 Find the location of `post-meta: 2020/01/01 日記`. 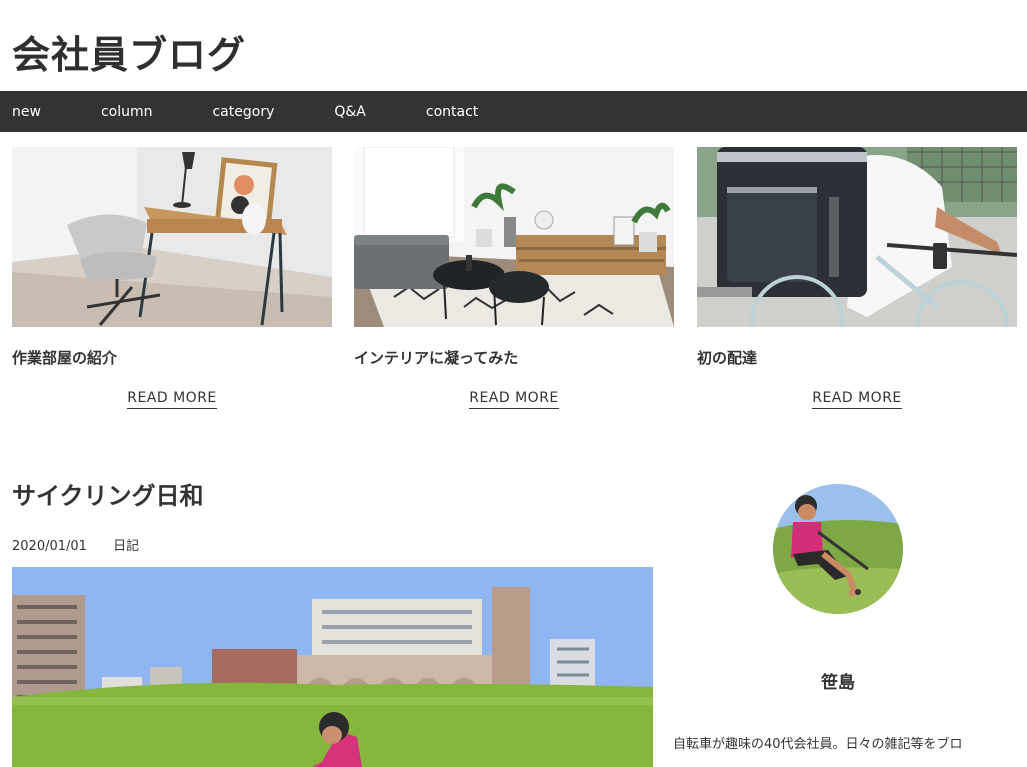

post-meta: 2020/01/01 日記 is located at coordinates (333, 544).